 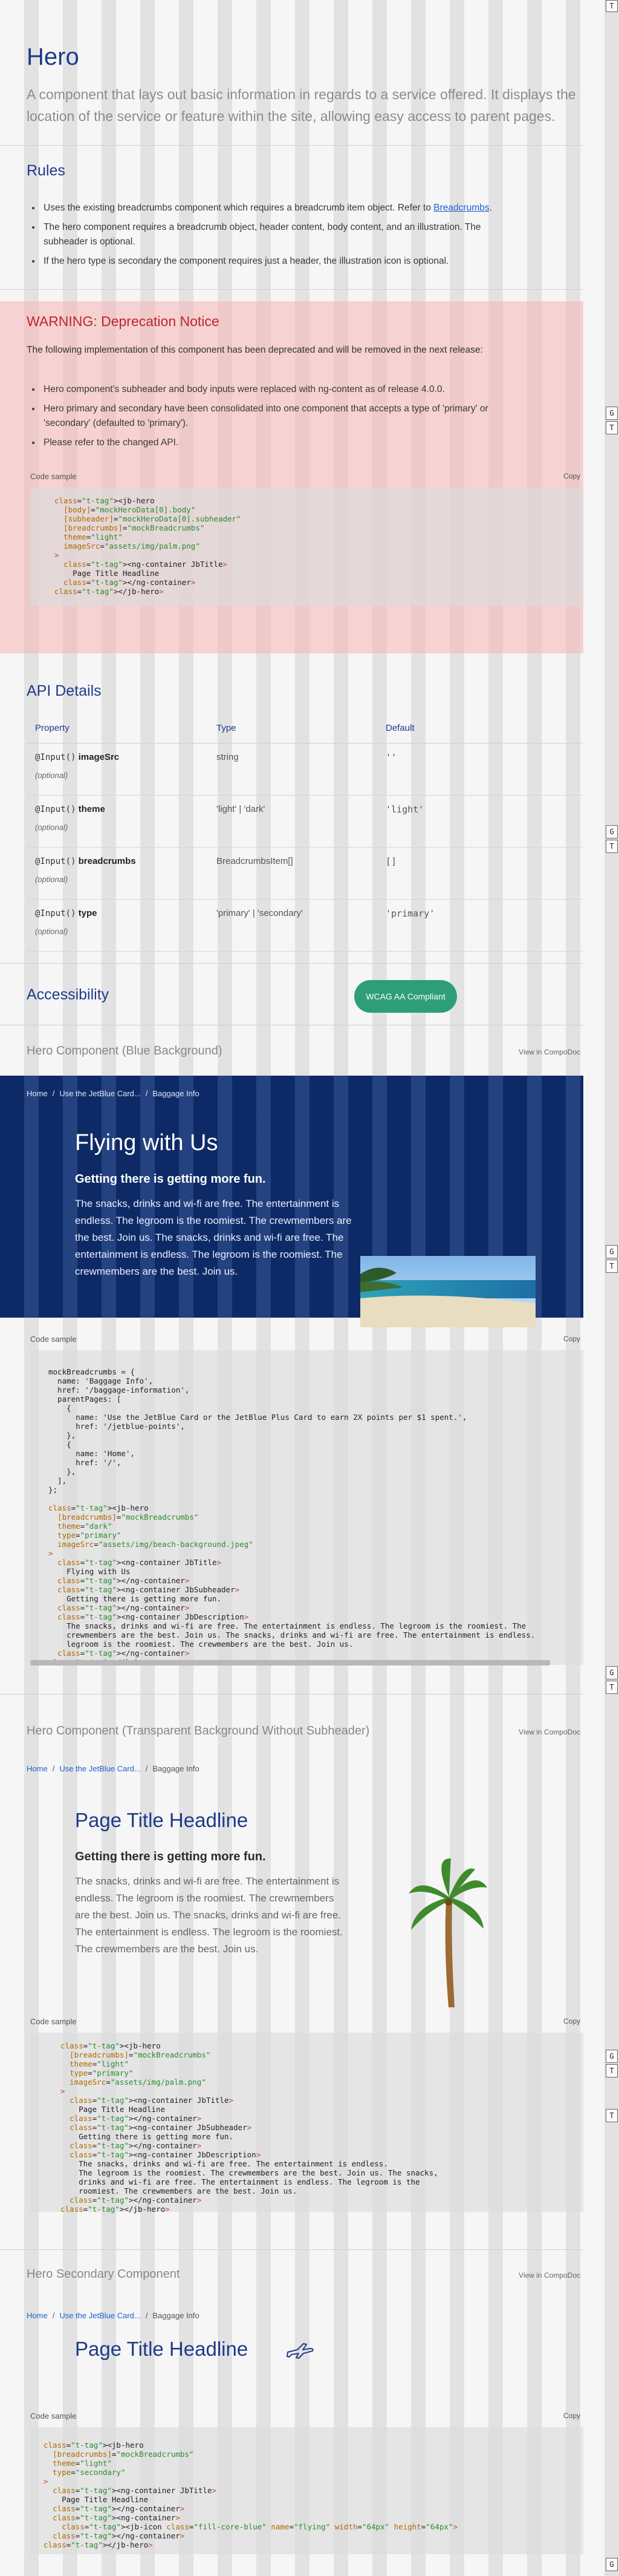 What do you see at coordinates (53, 57) in the screenshot?
I see `page-title: Hero` at bounding box center [53, 57].